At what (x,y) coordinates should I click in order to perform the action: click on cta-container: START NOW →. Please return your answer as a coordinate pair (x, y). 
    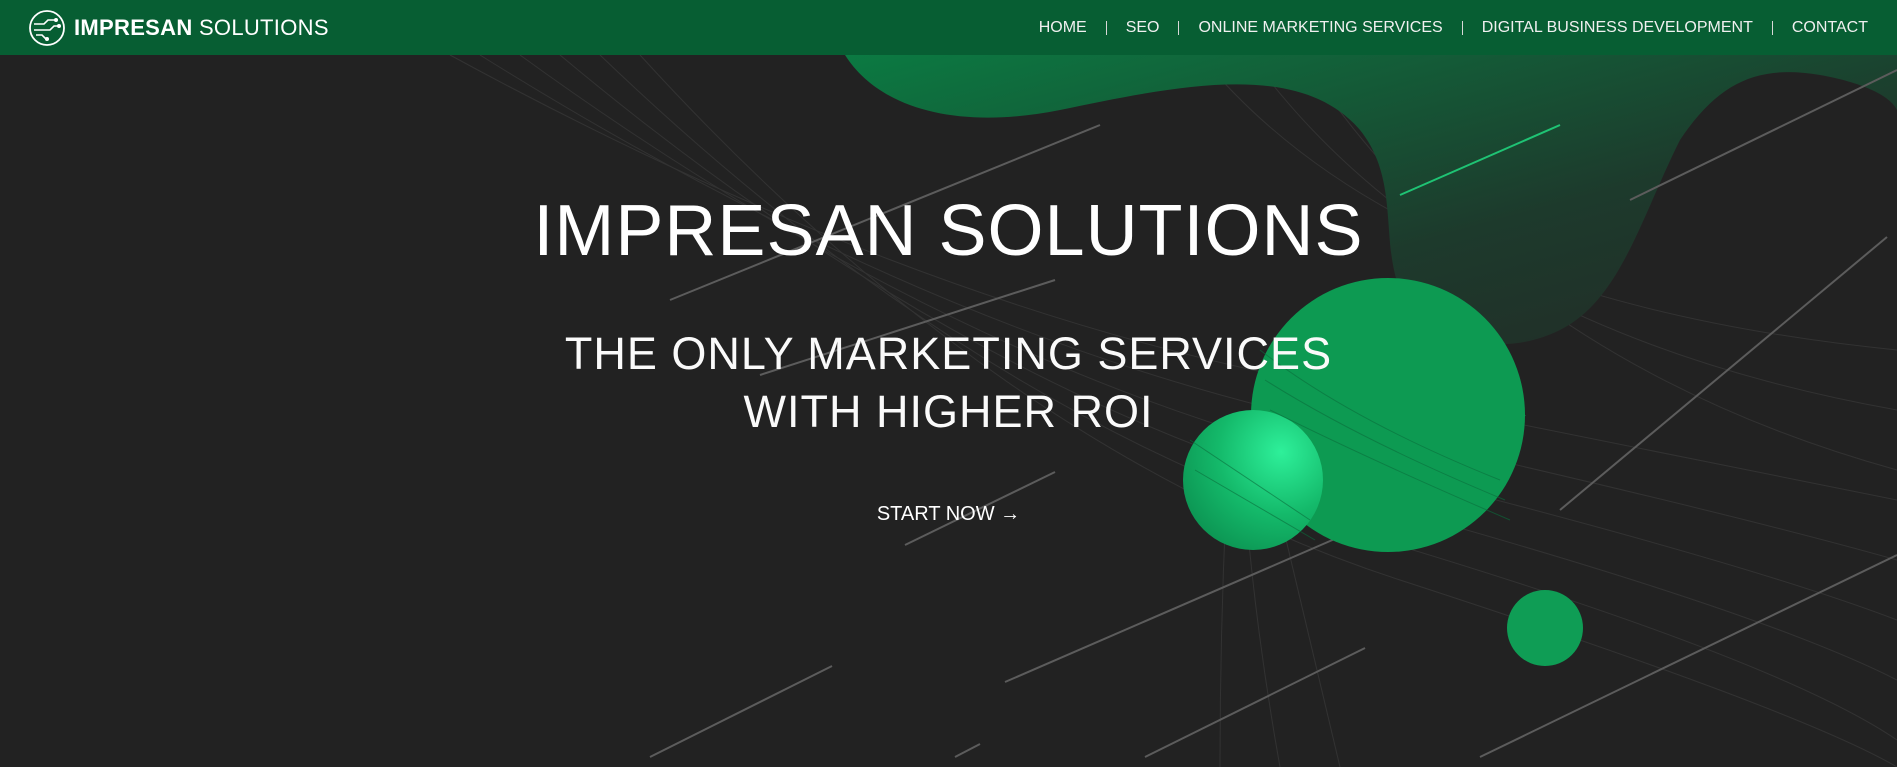
    Looking at the image, I should click on (948, 514).